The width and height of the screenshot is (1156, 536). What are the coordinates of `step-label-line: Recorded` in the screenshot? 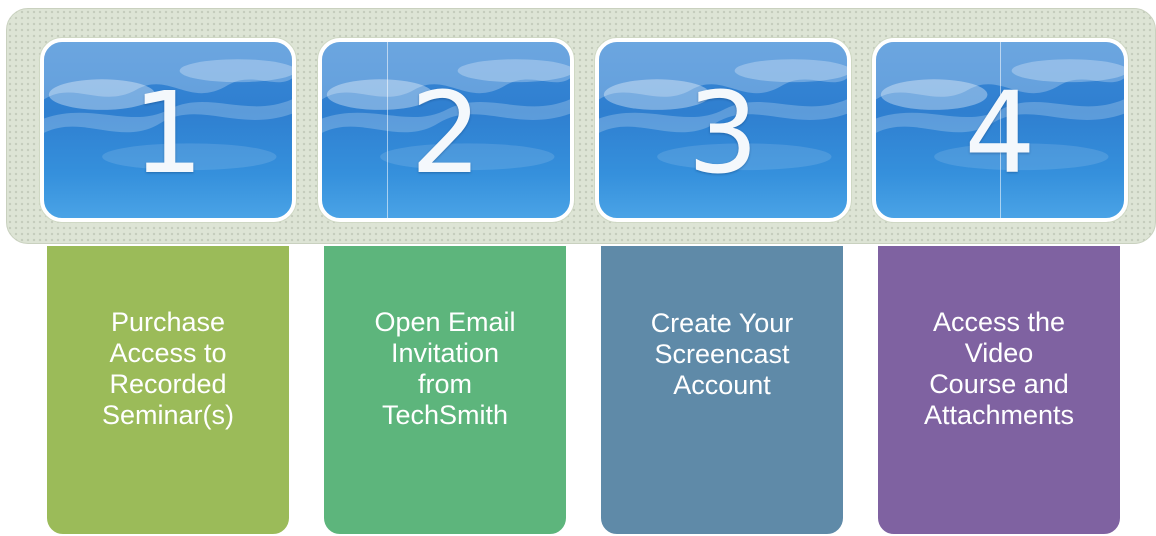 It's located at (168, 384).